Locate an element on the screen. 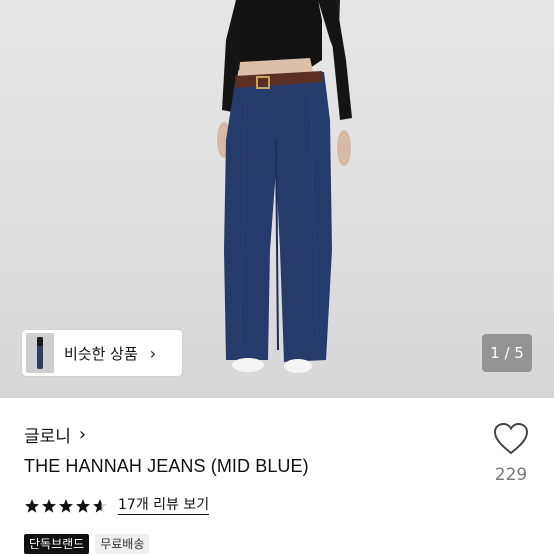 Image resolution: width=554 pixels, height=554 pixels. image-page-indicator: 1 / 5 is located at coordinates (507, 353).